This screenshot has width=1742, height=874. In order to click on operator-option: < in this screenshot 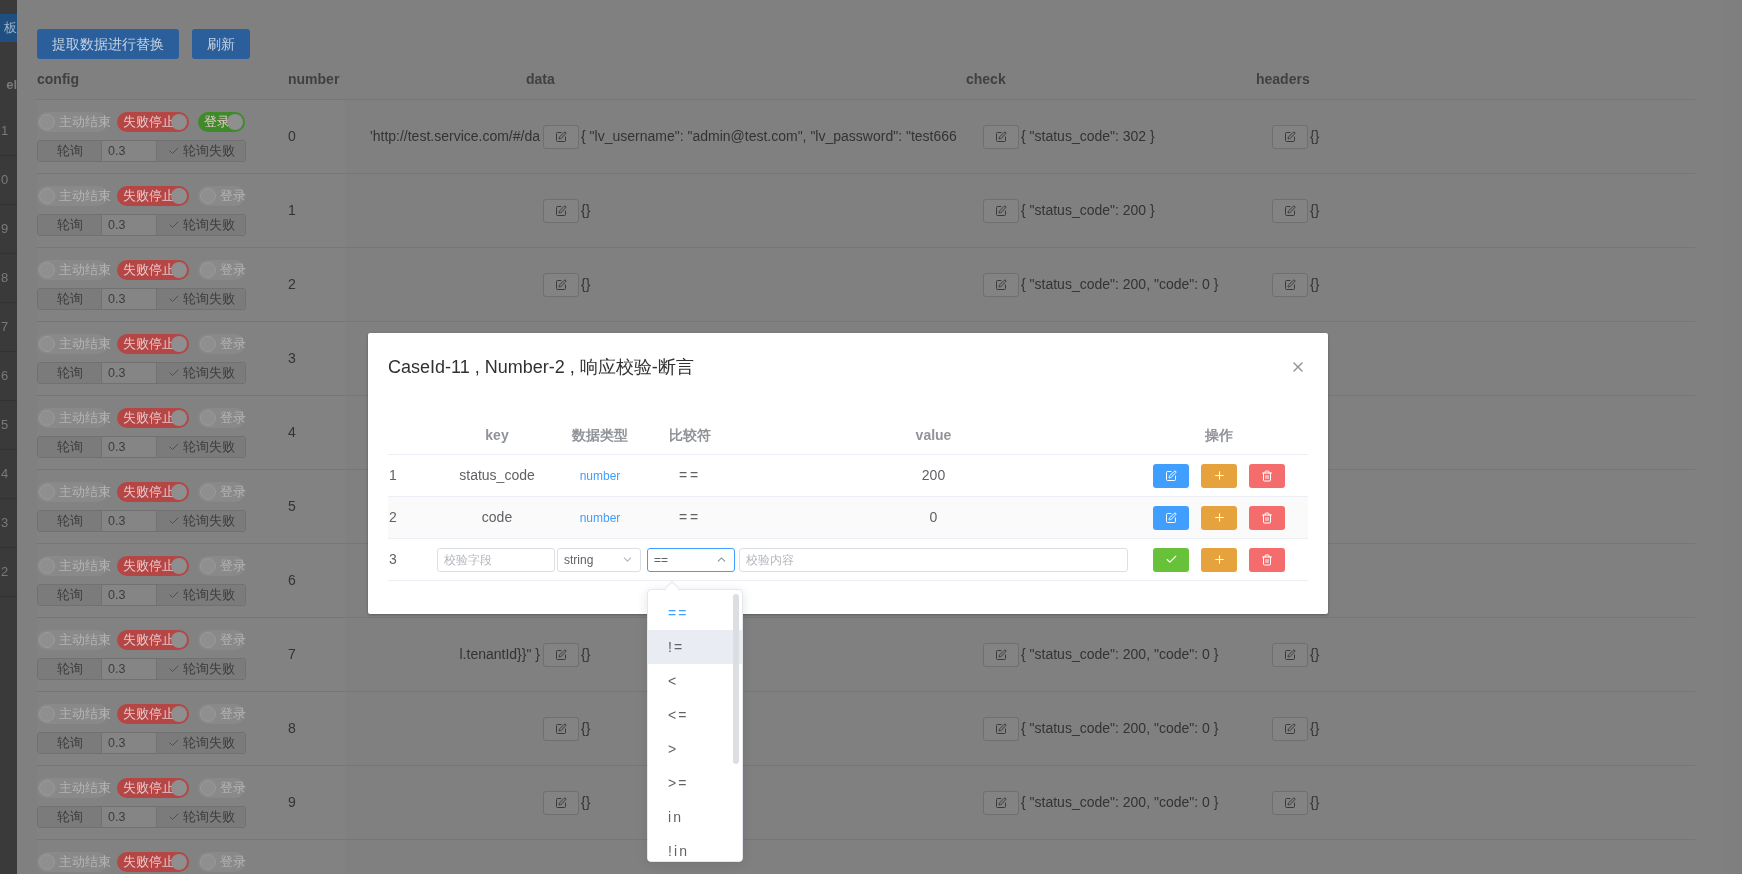, I will do `click(695, 681)`.